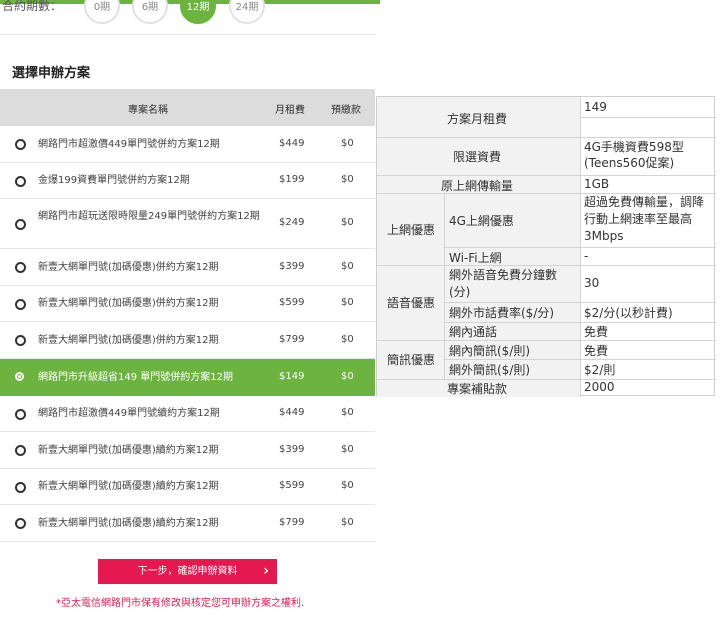 The image size is (720, 618). Describe the element at coordinates (148, 110) in the screenshot. I see `header-plan-name: 專案名稱` at that location.